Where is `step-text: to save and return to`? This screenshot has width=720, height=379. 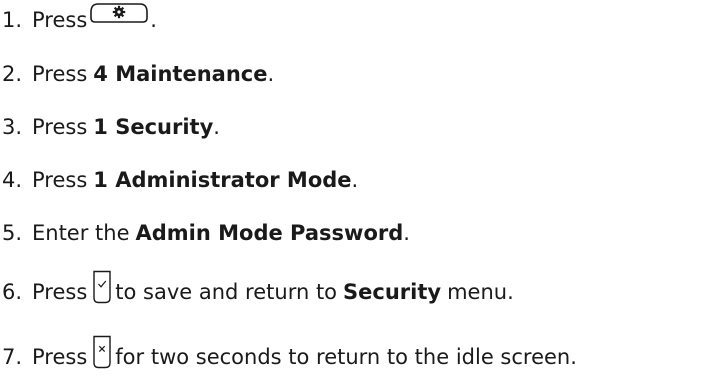 step-text: to save and return to is located at coordinates (226, 292).